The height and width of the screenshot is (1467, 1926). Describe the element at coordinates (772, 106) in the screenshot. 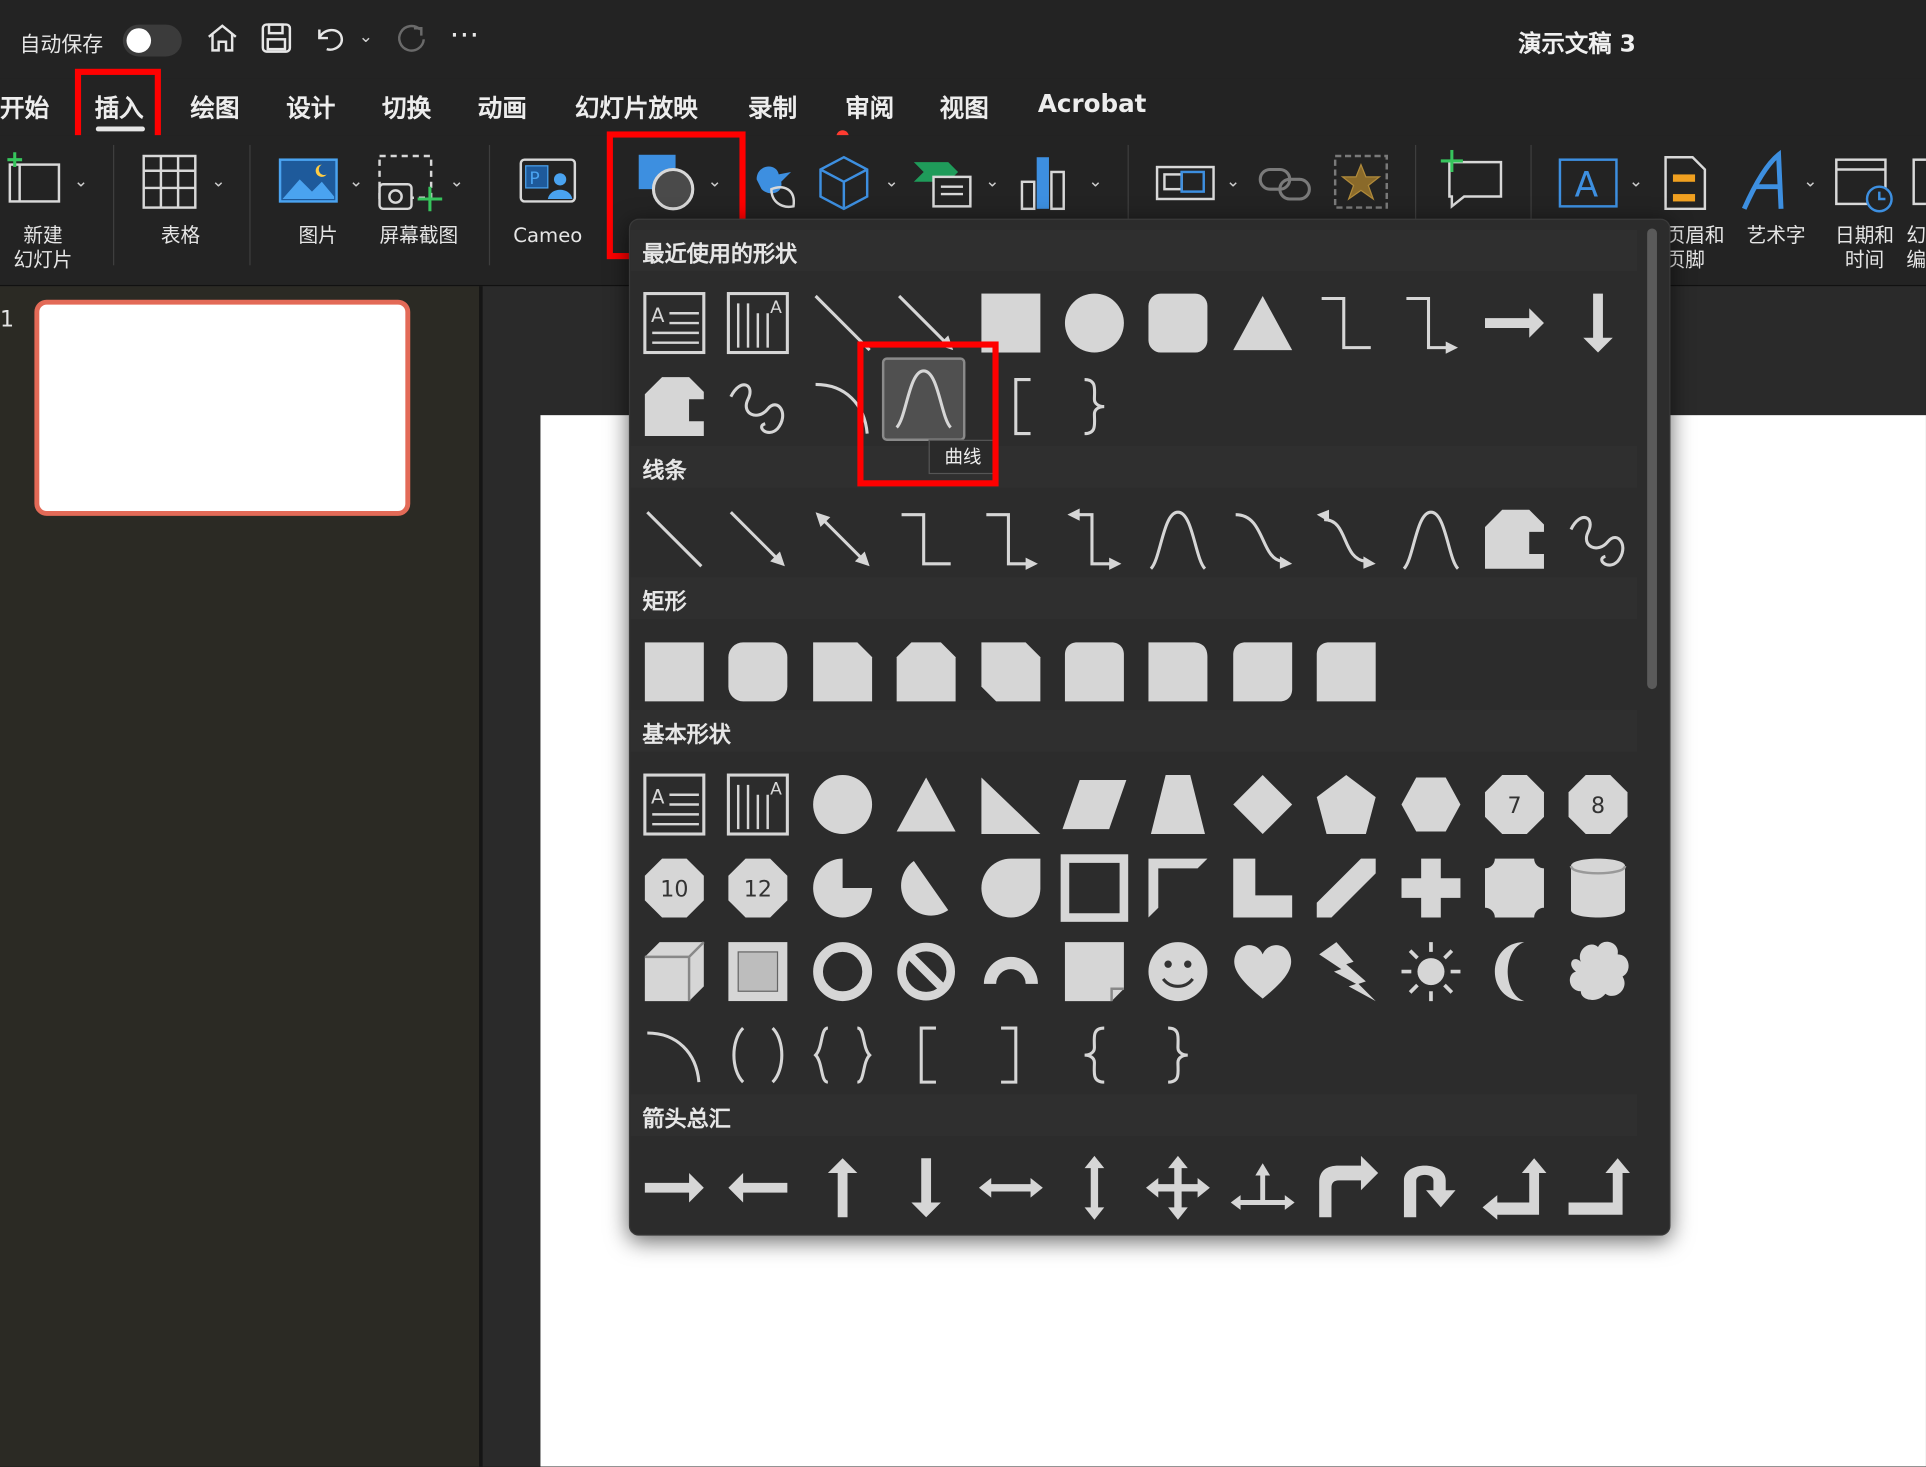

I see `tab-record: 录制` at that location.